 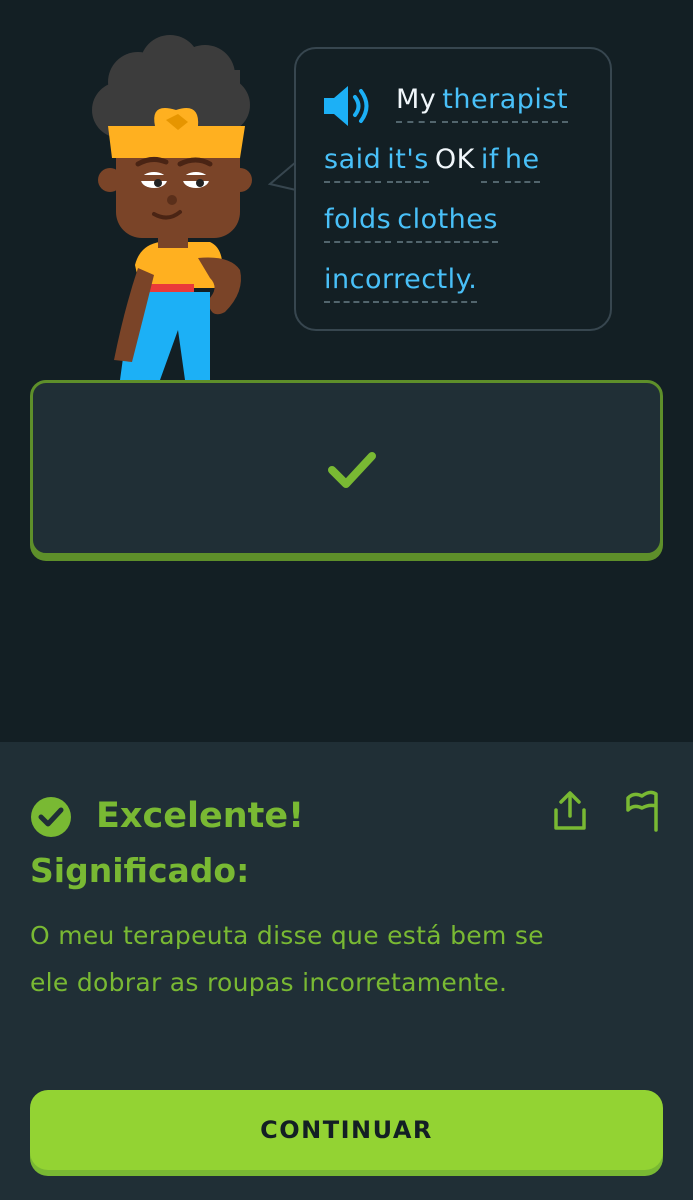 What do you see at coordinates (51, 817) in the screenshot?
I see `check-circle-icon` at bounding box center [51, 817].